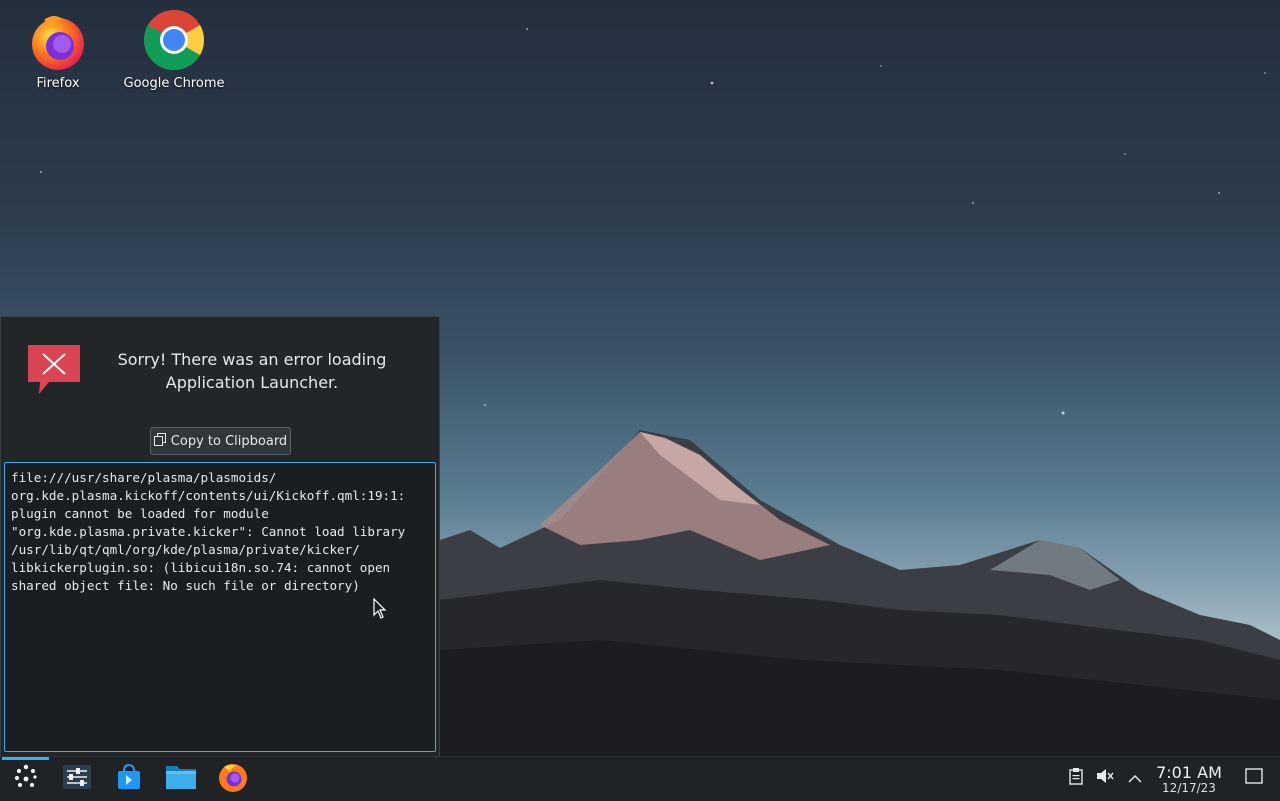  I want to click on taskbar-firefox, so click(233, 779).